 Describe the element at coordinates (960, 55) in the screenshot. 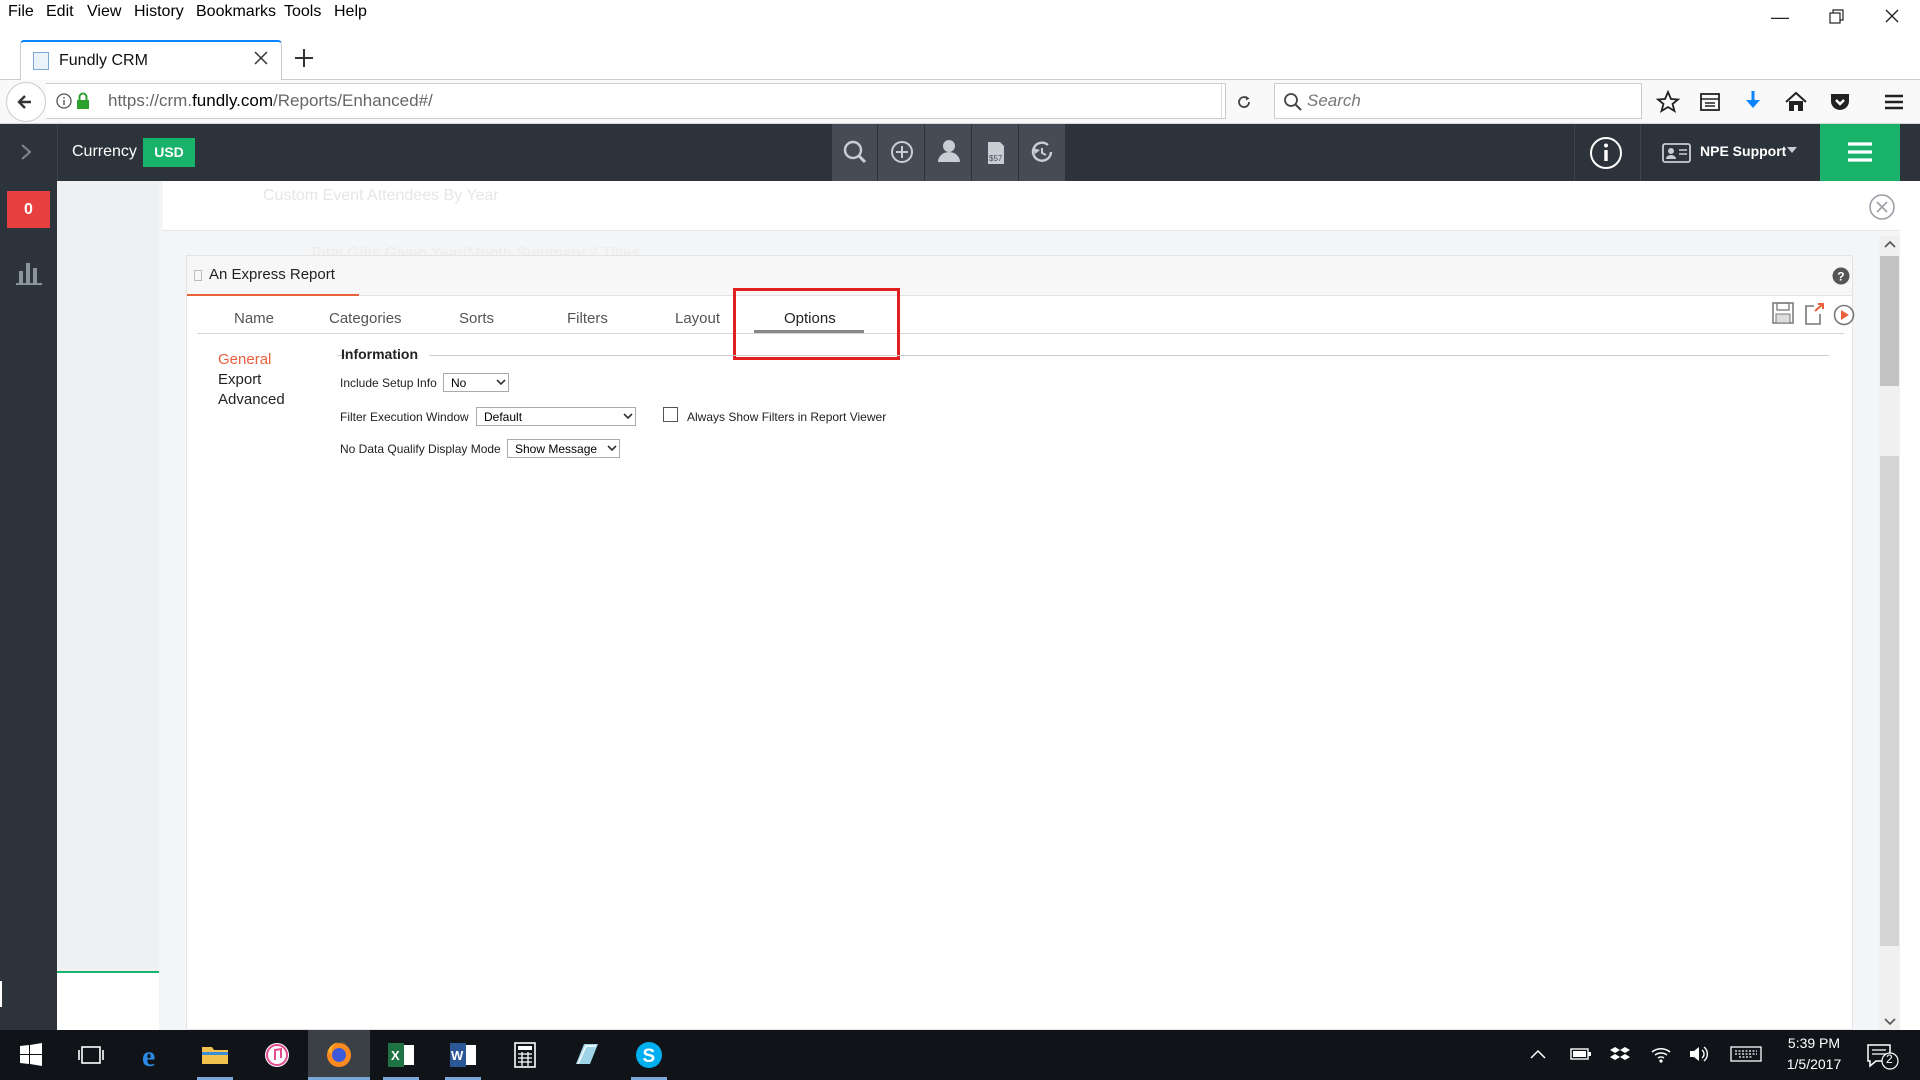

I see `tab-strip: Fundly CRM` at that location.